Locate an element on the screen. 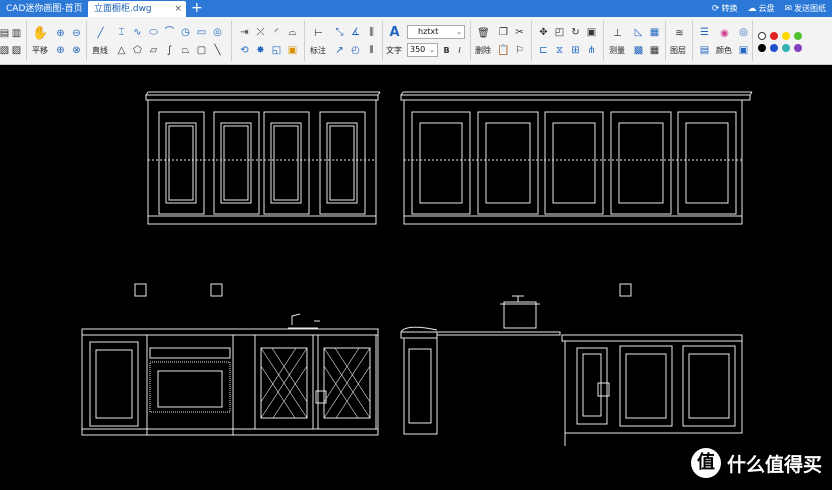 The height and width of the screenshot is (490, 832). trim-icon: ⇥ is located at coordinates (244, 32).